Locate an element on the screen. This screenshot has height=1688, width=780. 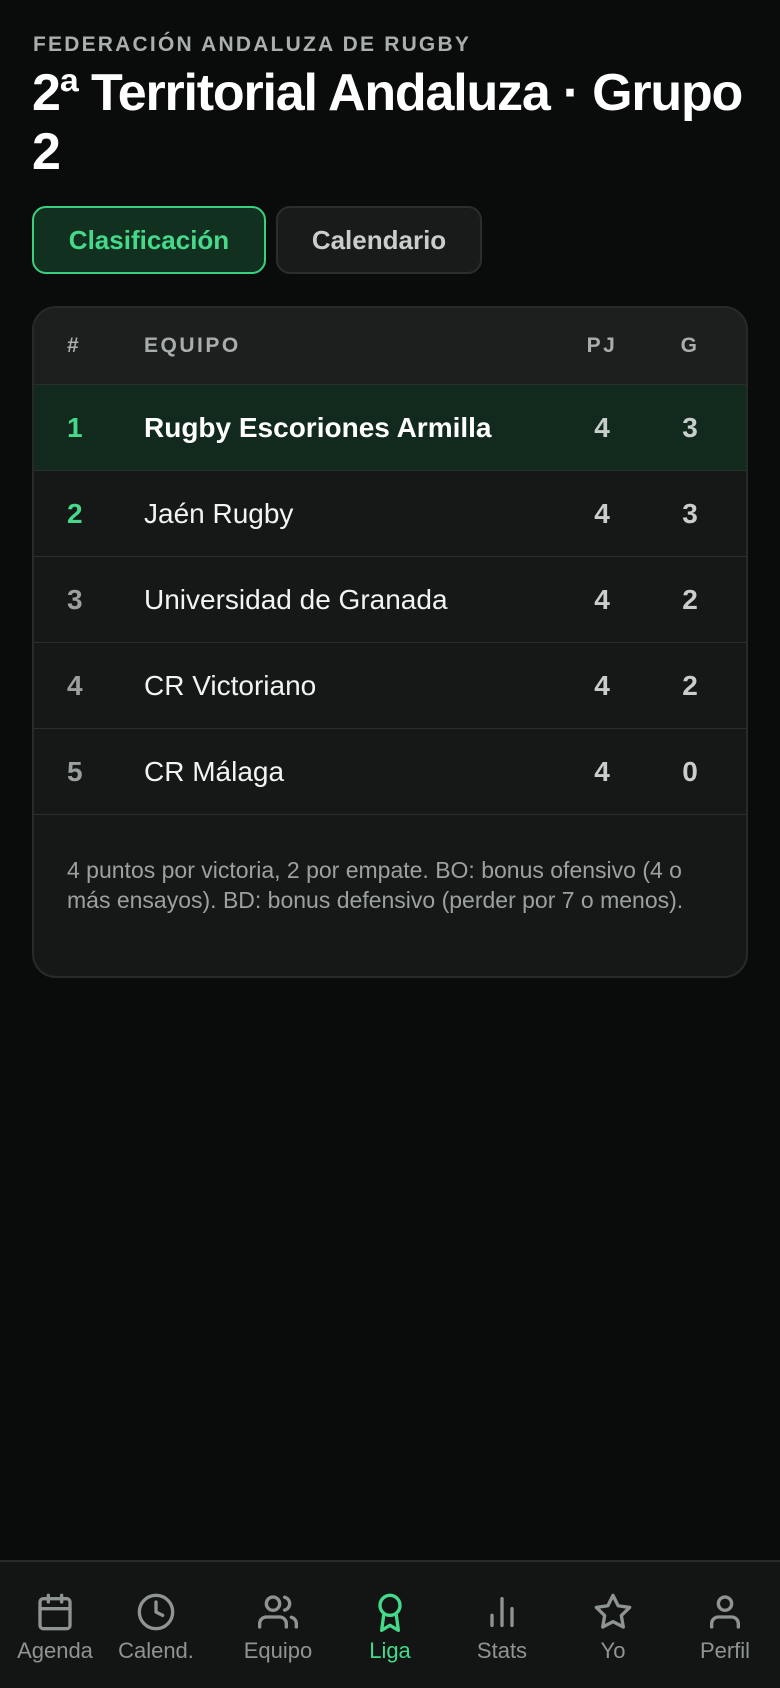
table-header: # EQUIPO PJ G is located at coordinates (390, 346).